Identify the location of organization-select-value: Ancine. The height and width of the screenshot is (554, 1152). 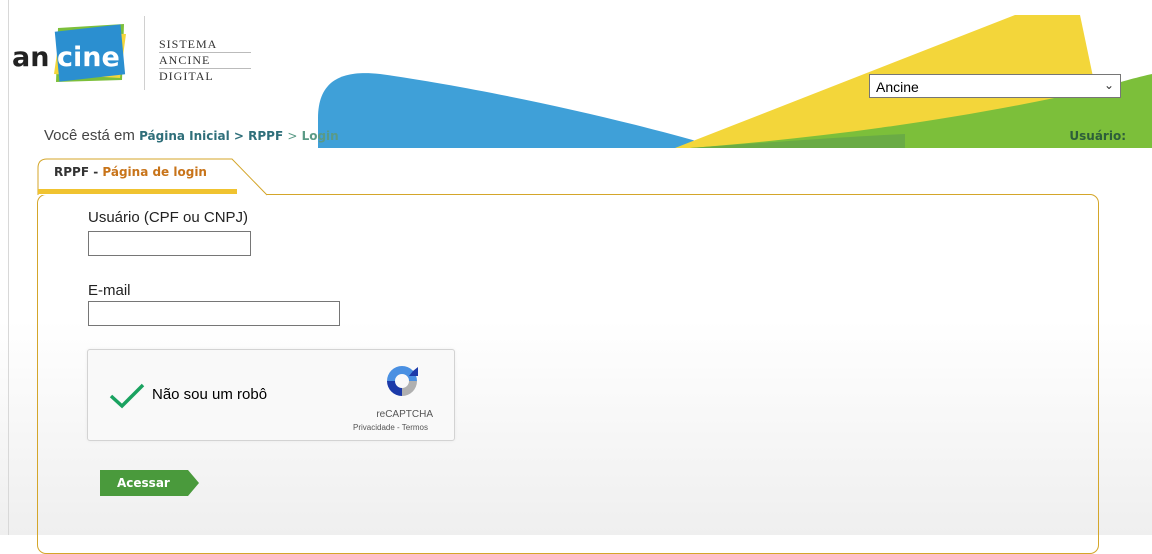
(897, 87).